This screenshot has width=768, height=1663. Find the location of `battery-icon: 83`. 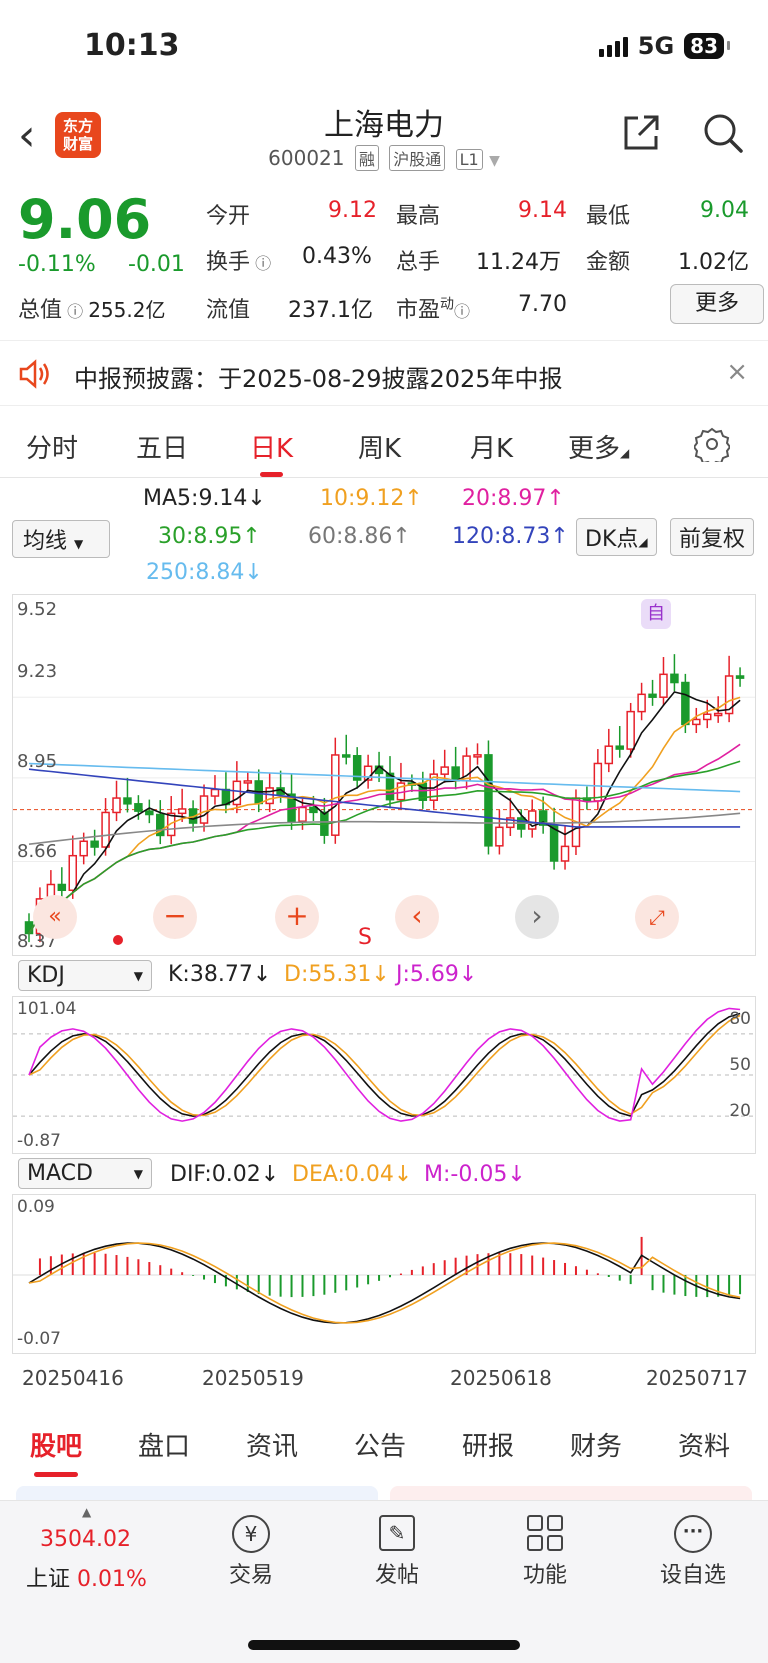

battery-icon: 83 is located at coordinates (707, 46).